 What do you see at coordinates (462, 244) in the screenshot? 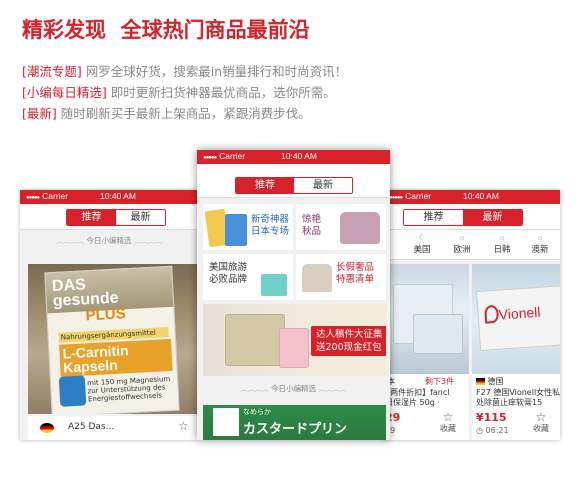
I see `region-europe: ☼ 欧洲` at bounding box center [462, 244].